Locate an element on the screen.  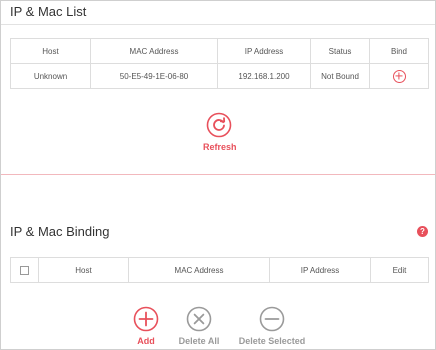
ip-mac-binding-table: Host MAC Address IP Address Edit is located at coordinates (219, 270).